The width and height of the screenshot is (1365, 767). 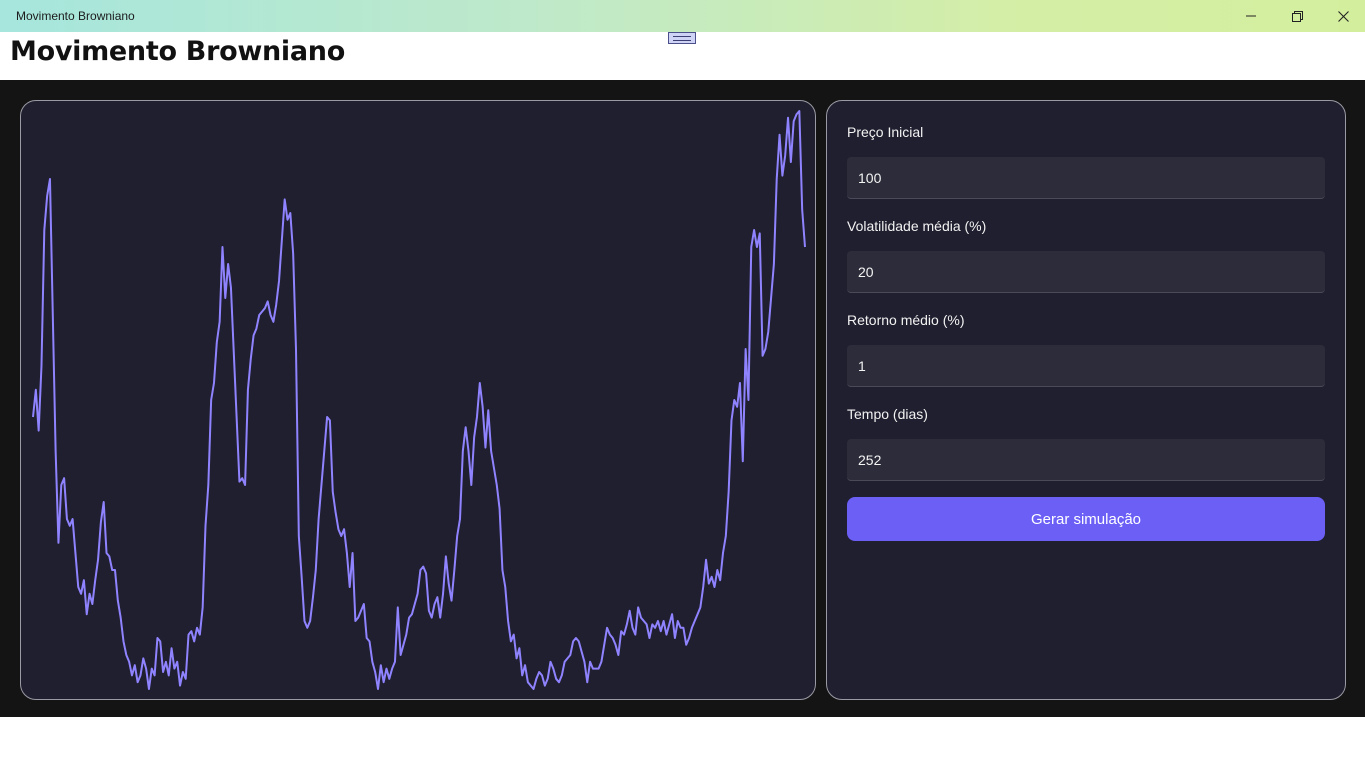 I want to click on close-icon, so click(x=1343, y=16).